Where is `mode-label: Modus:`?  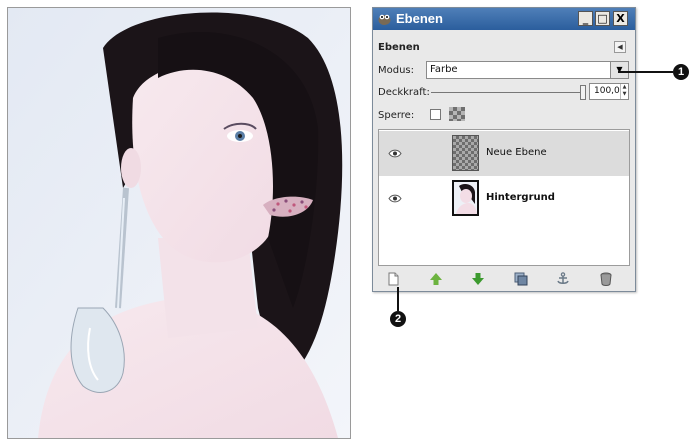 mode-label: Modus: is located at coordinates (396, 70).